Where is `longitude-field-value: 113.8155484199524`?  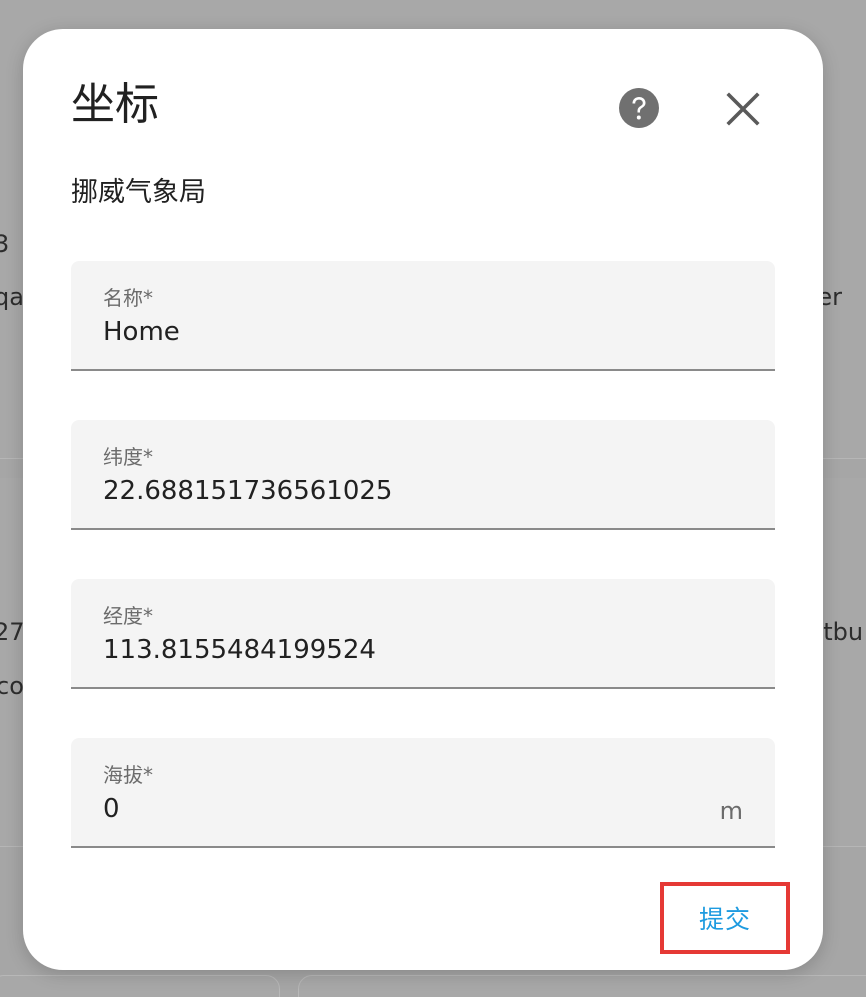 longitude-field-value: 113.8155484199524 is located at coordinates (239, 650).